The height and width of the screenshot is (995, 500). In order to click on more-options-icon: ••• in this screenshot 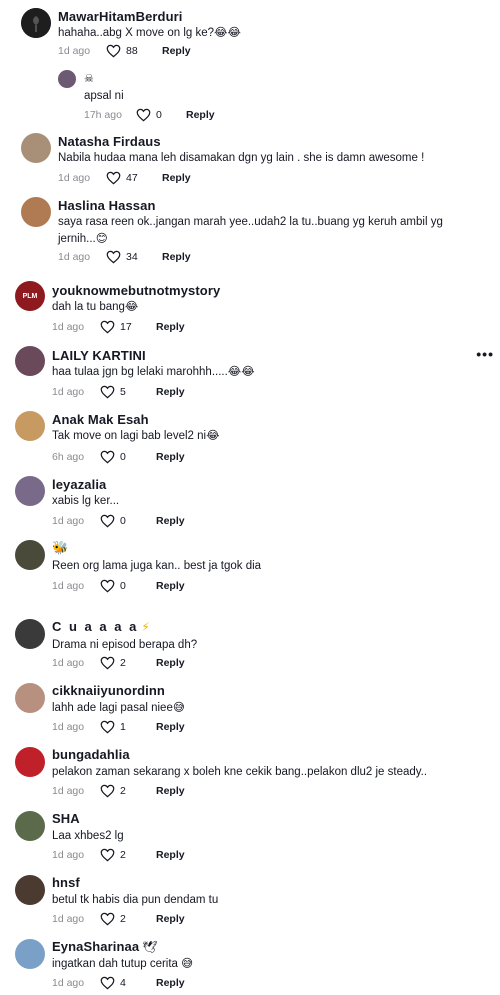, I will do `click(485, 354)`.